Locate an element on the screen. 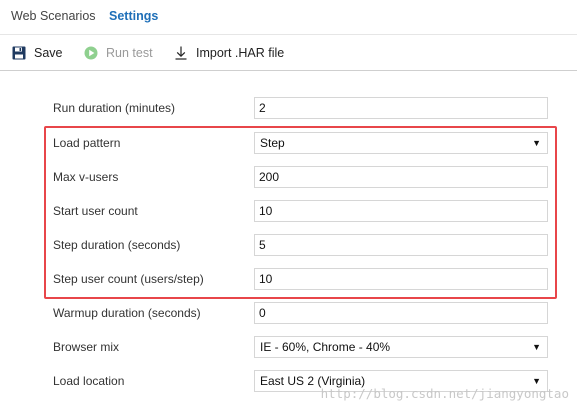  step-user-count-input is located at coordinates (401, 279).